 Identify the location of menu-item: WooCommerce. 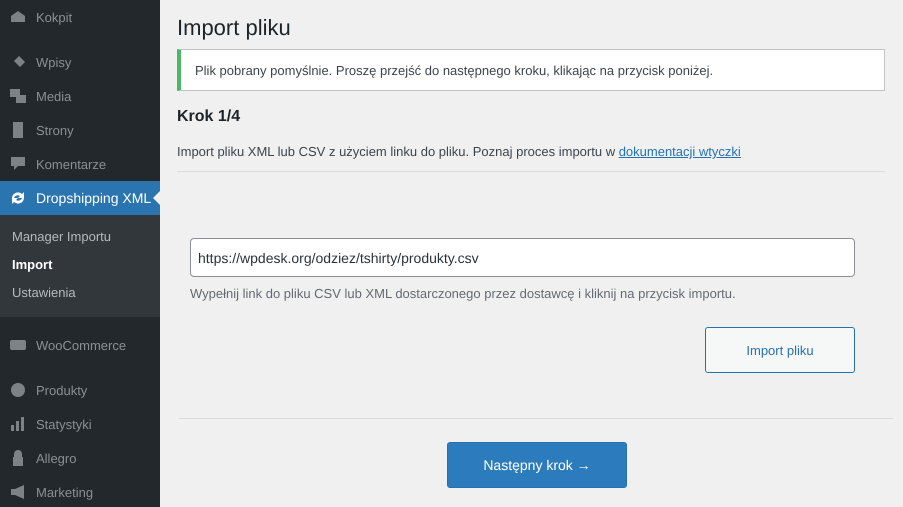
(80, 345).